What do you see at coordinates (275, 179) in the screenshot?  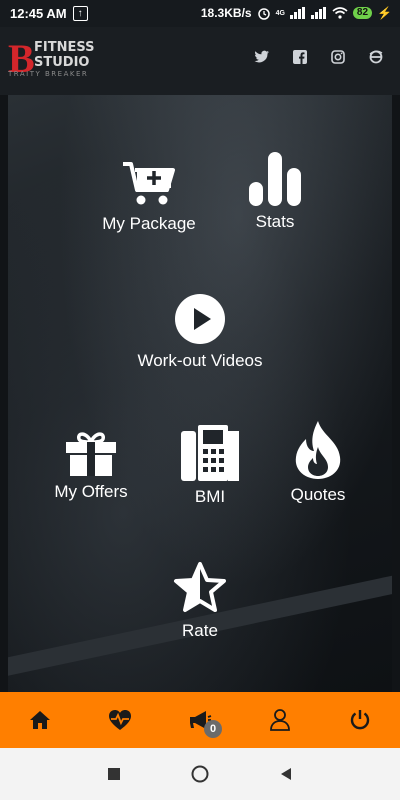 I see `bar-chart-icon` at bounding box center [275, 179].